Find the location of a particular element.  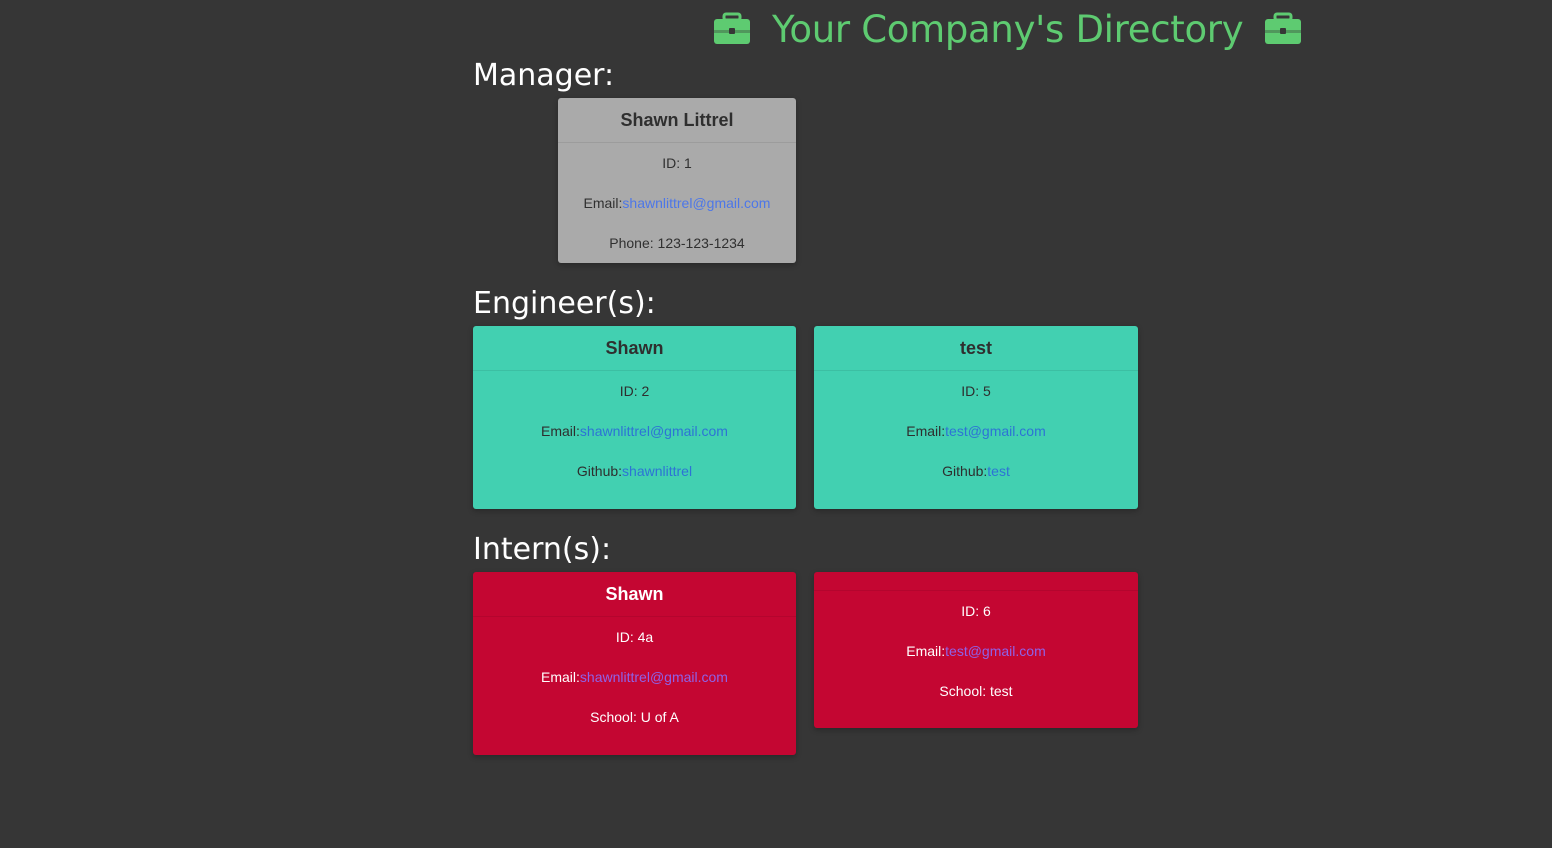

engineer-name: Shawn is located at coordinates (634, 348).